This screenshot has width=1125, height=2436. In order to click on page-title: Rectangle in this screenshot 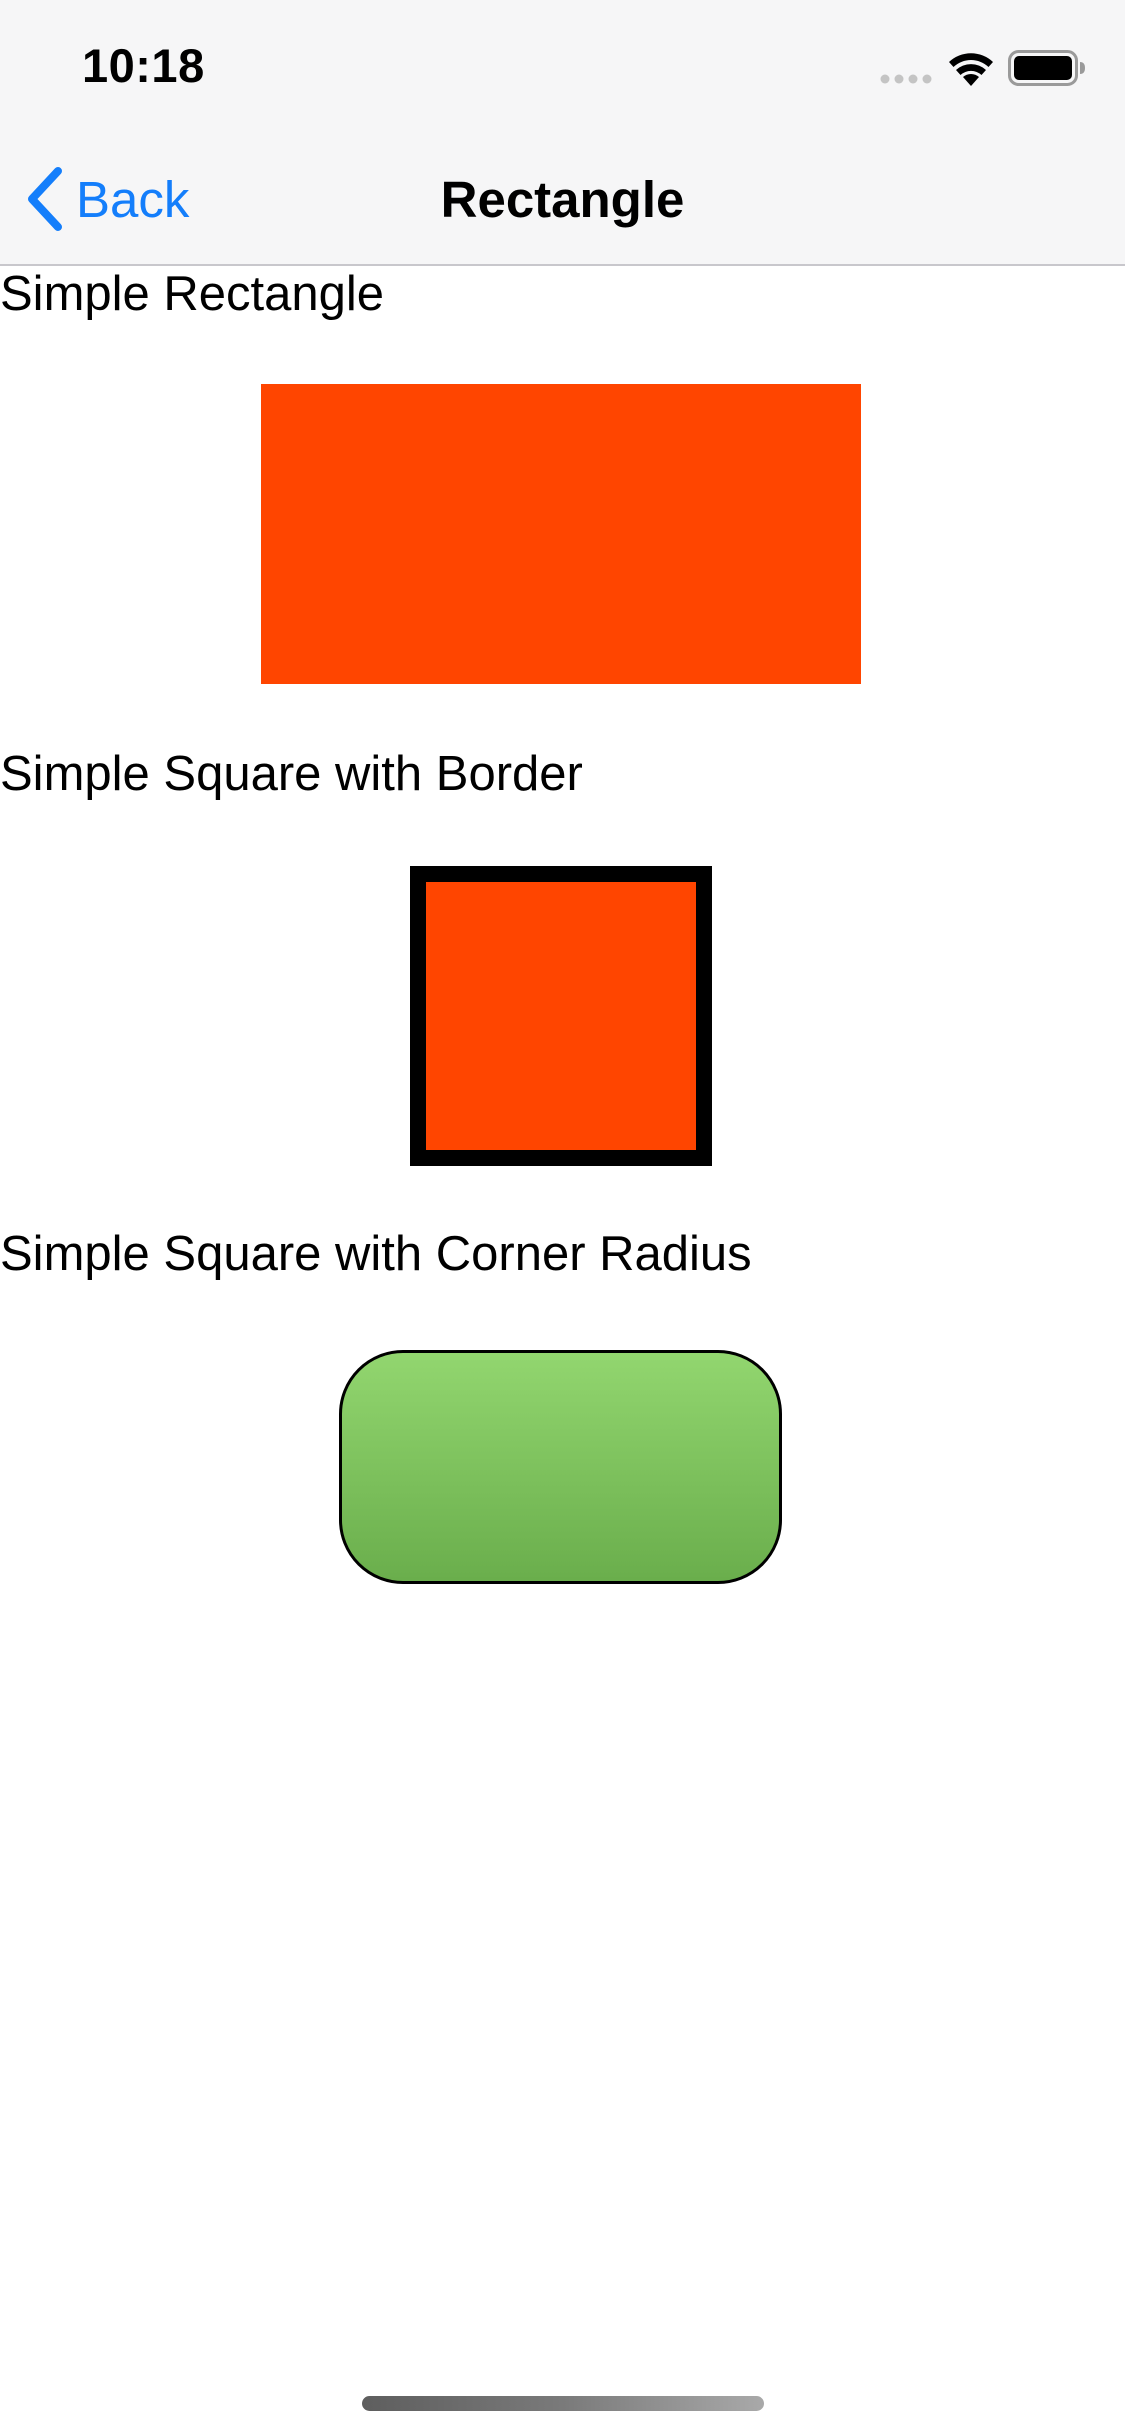, I will do `click(562, 199)`.